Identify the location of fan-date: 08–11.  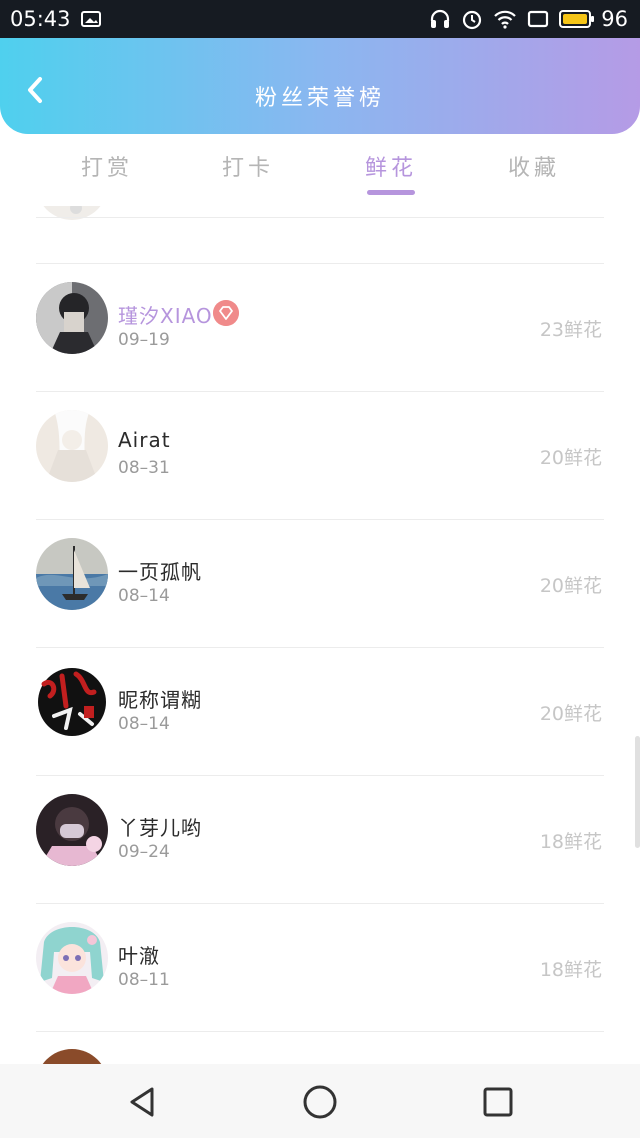
(144, 980).